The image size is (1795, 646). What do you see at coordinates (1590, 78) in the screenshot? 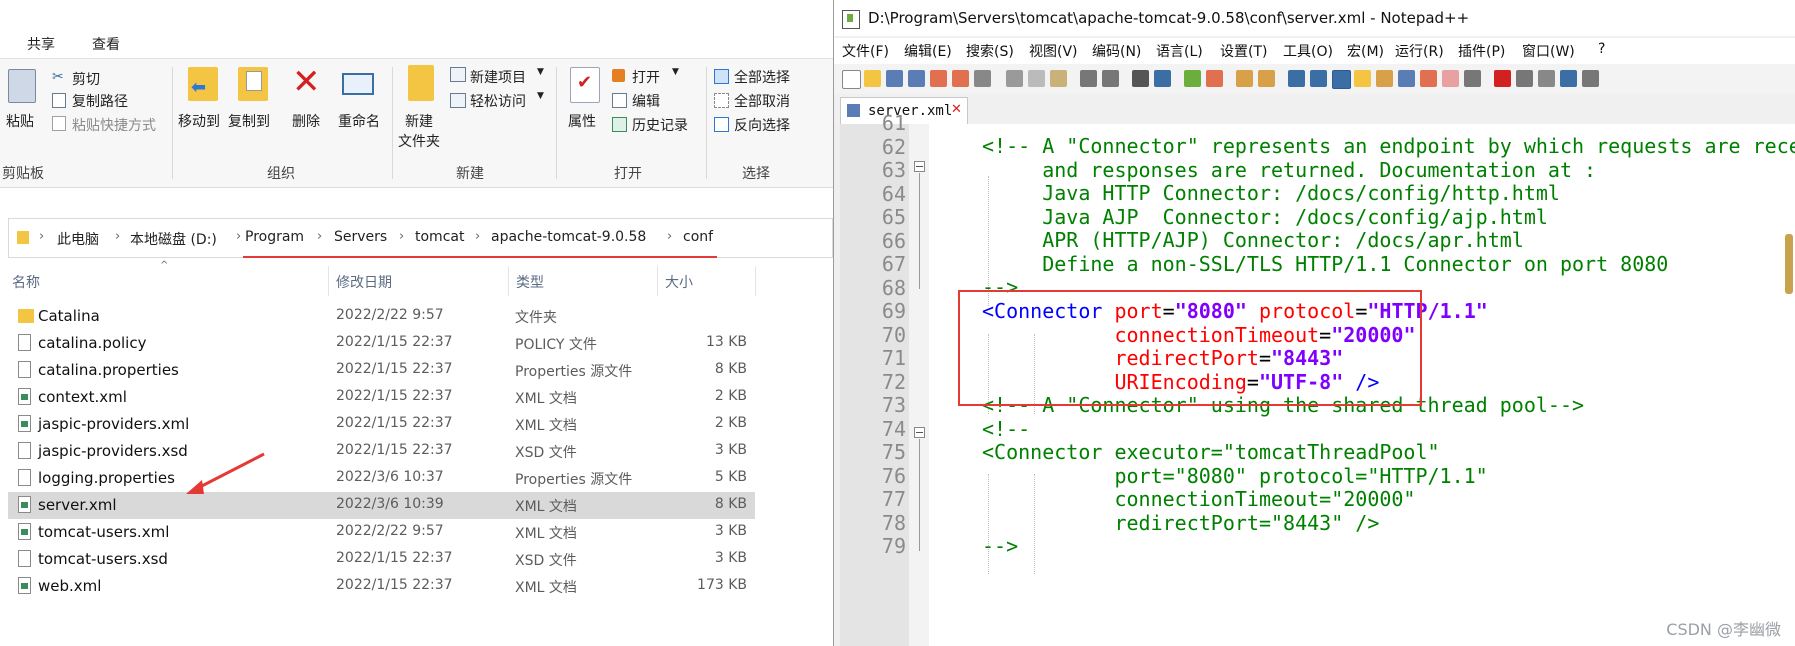
I see `save-macro-icon` at bounding box center [1590, 78].